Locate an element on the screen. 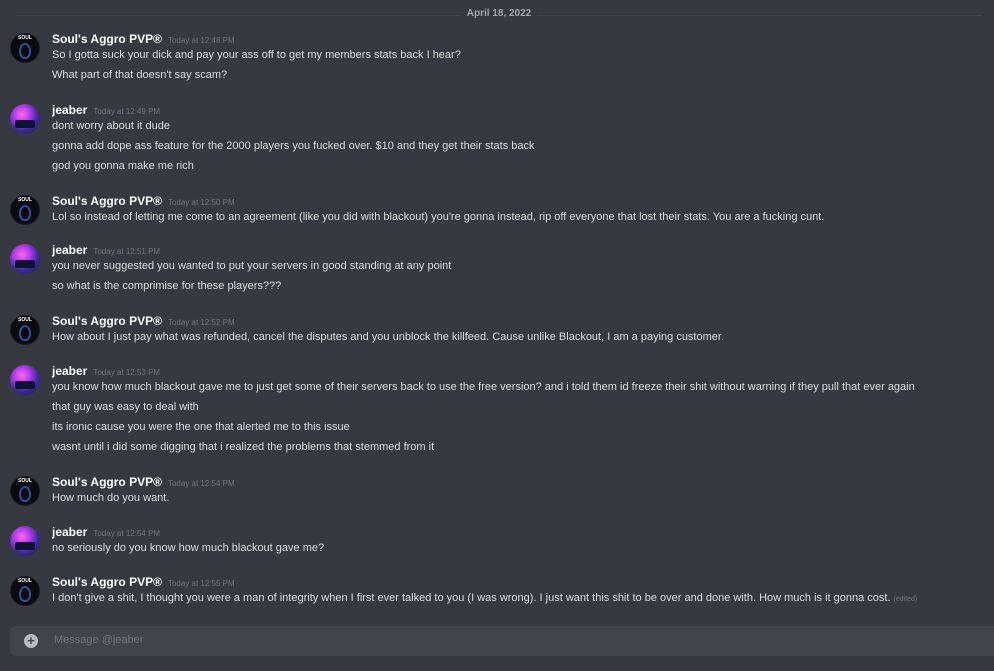  timestamp: Today at 12:49 PM is located at coordinates (127, 111).